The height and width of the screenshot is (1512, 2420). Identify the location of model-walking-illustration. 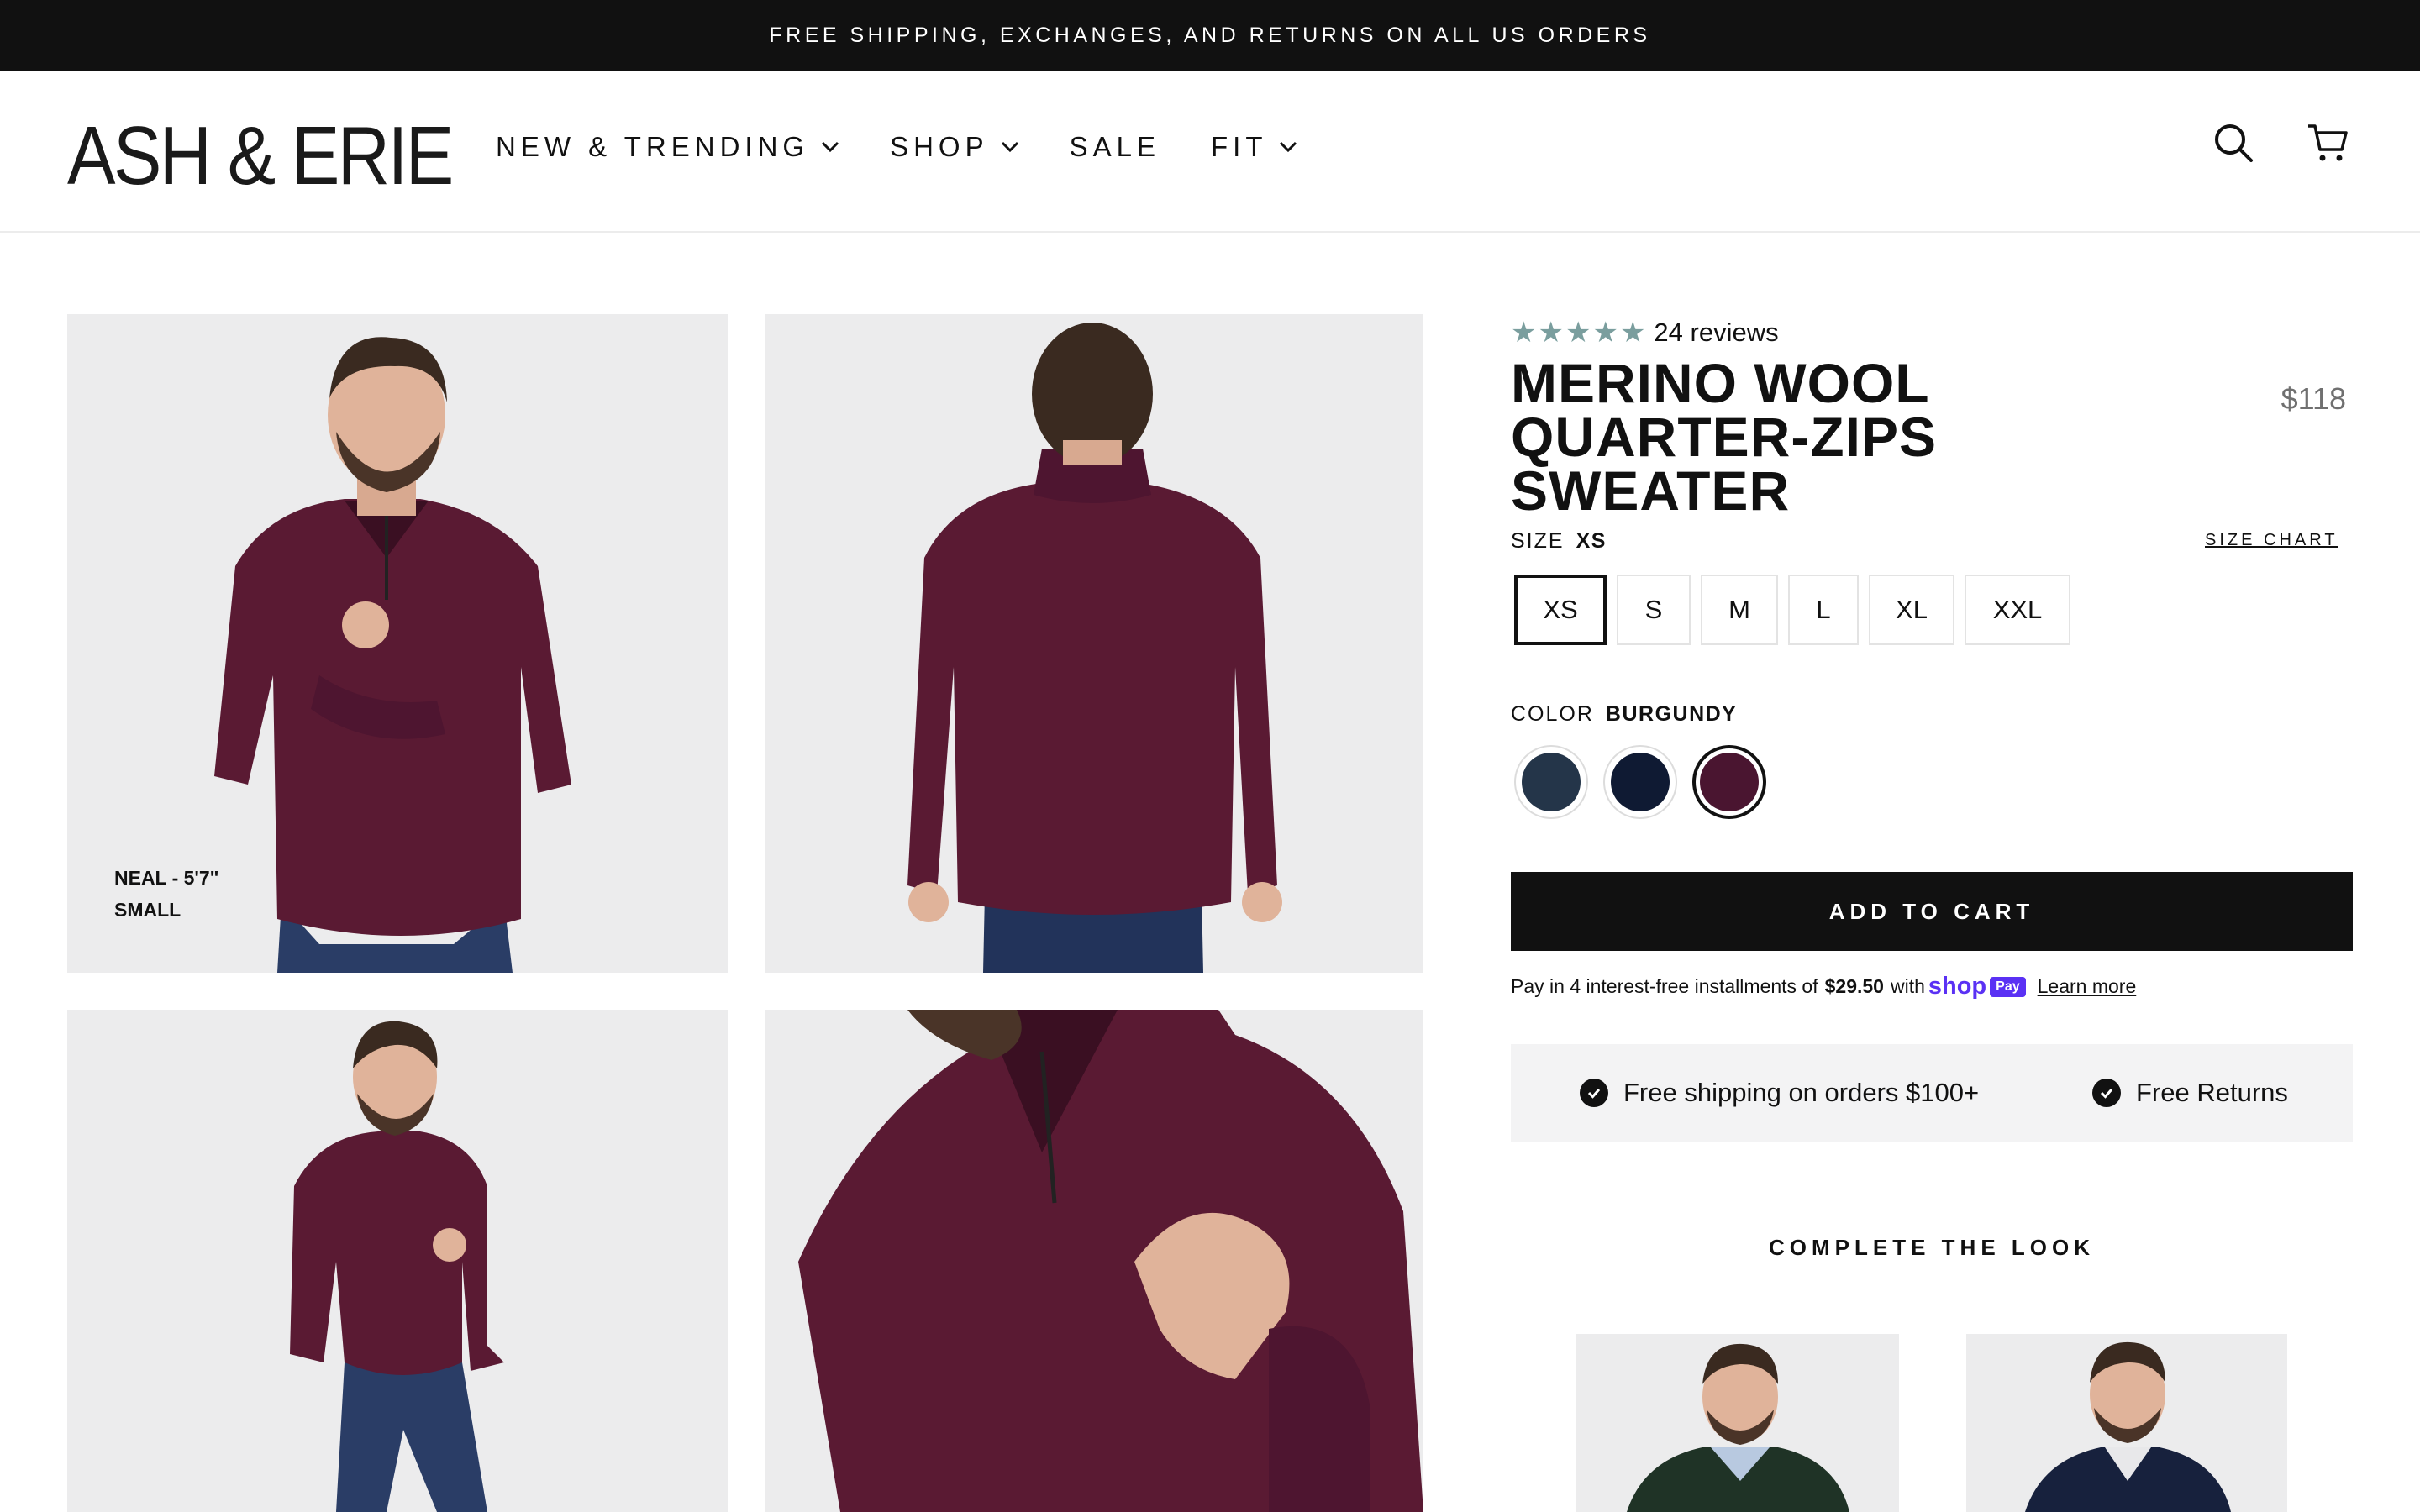
(397, 1261).